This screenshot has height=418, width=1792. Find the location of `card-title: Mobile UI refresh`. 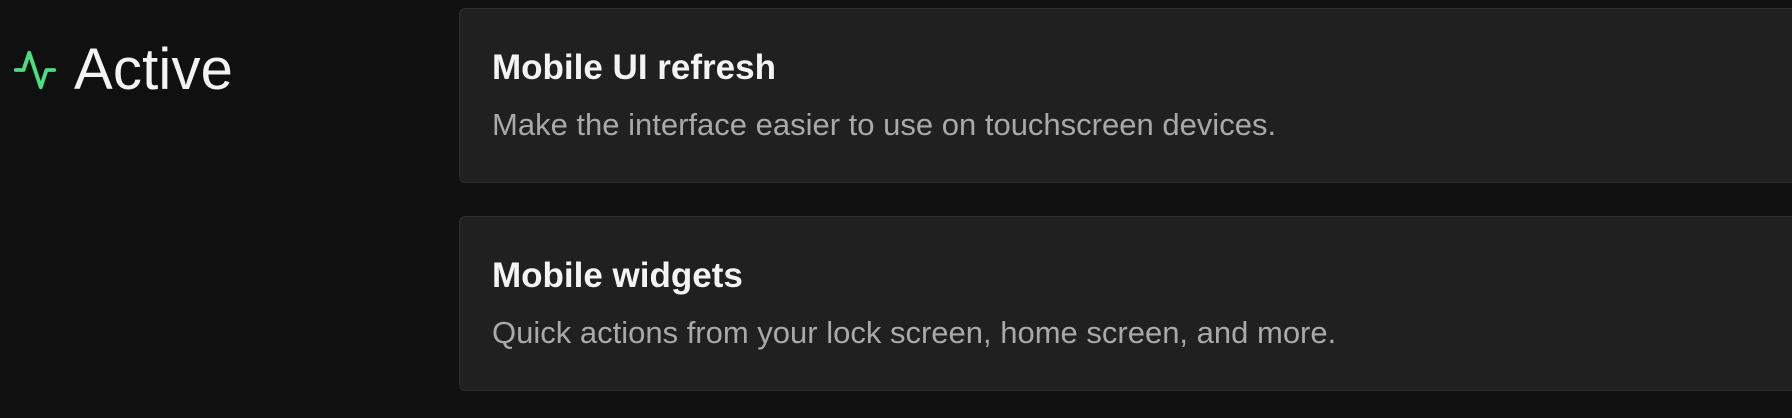

card-title: Mobile UI refresh is located at coordinates (634, 67).